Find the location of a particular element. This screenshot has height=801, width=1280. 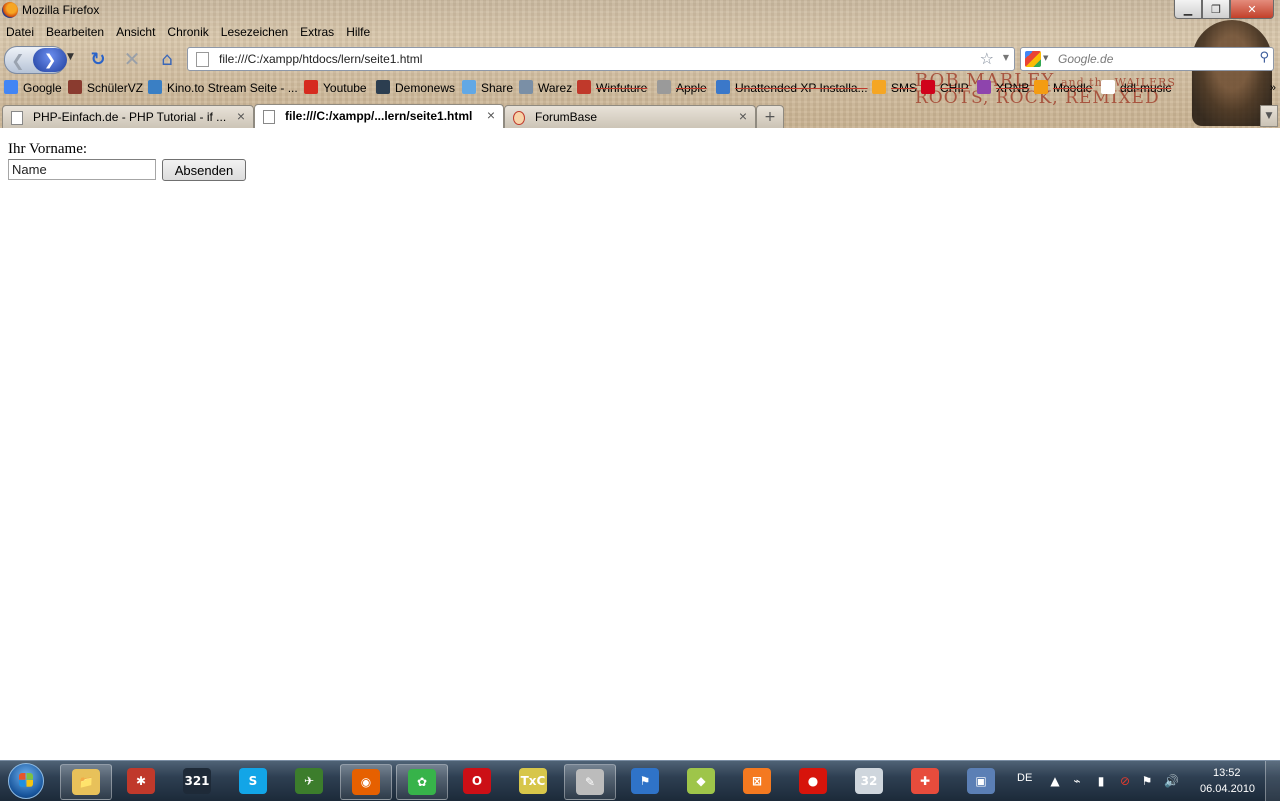

back-button: ❮ is located at coordinates (18, 60).